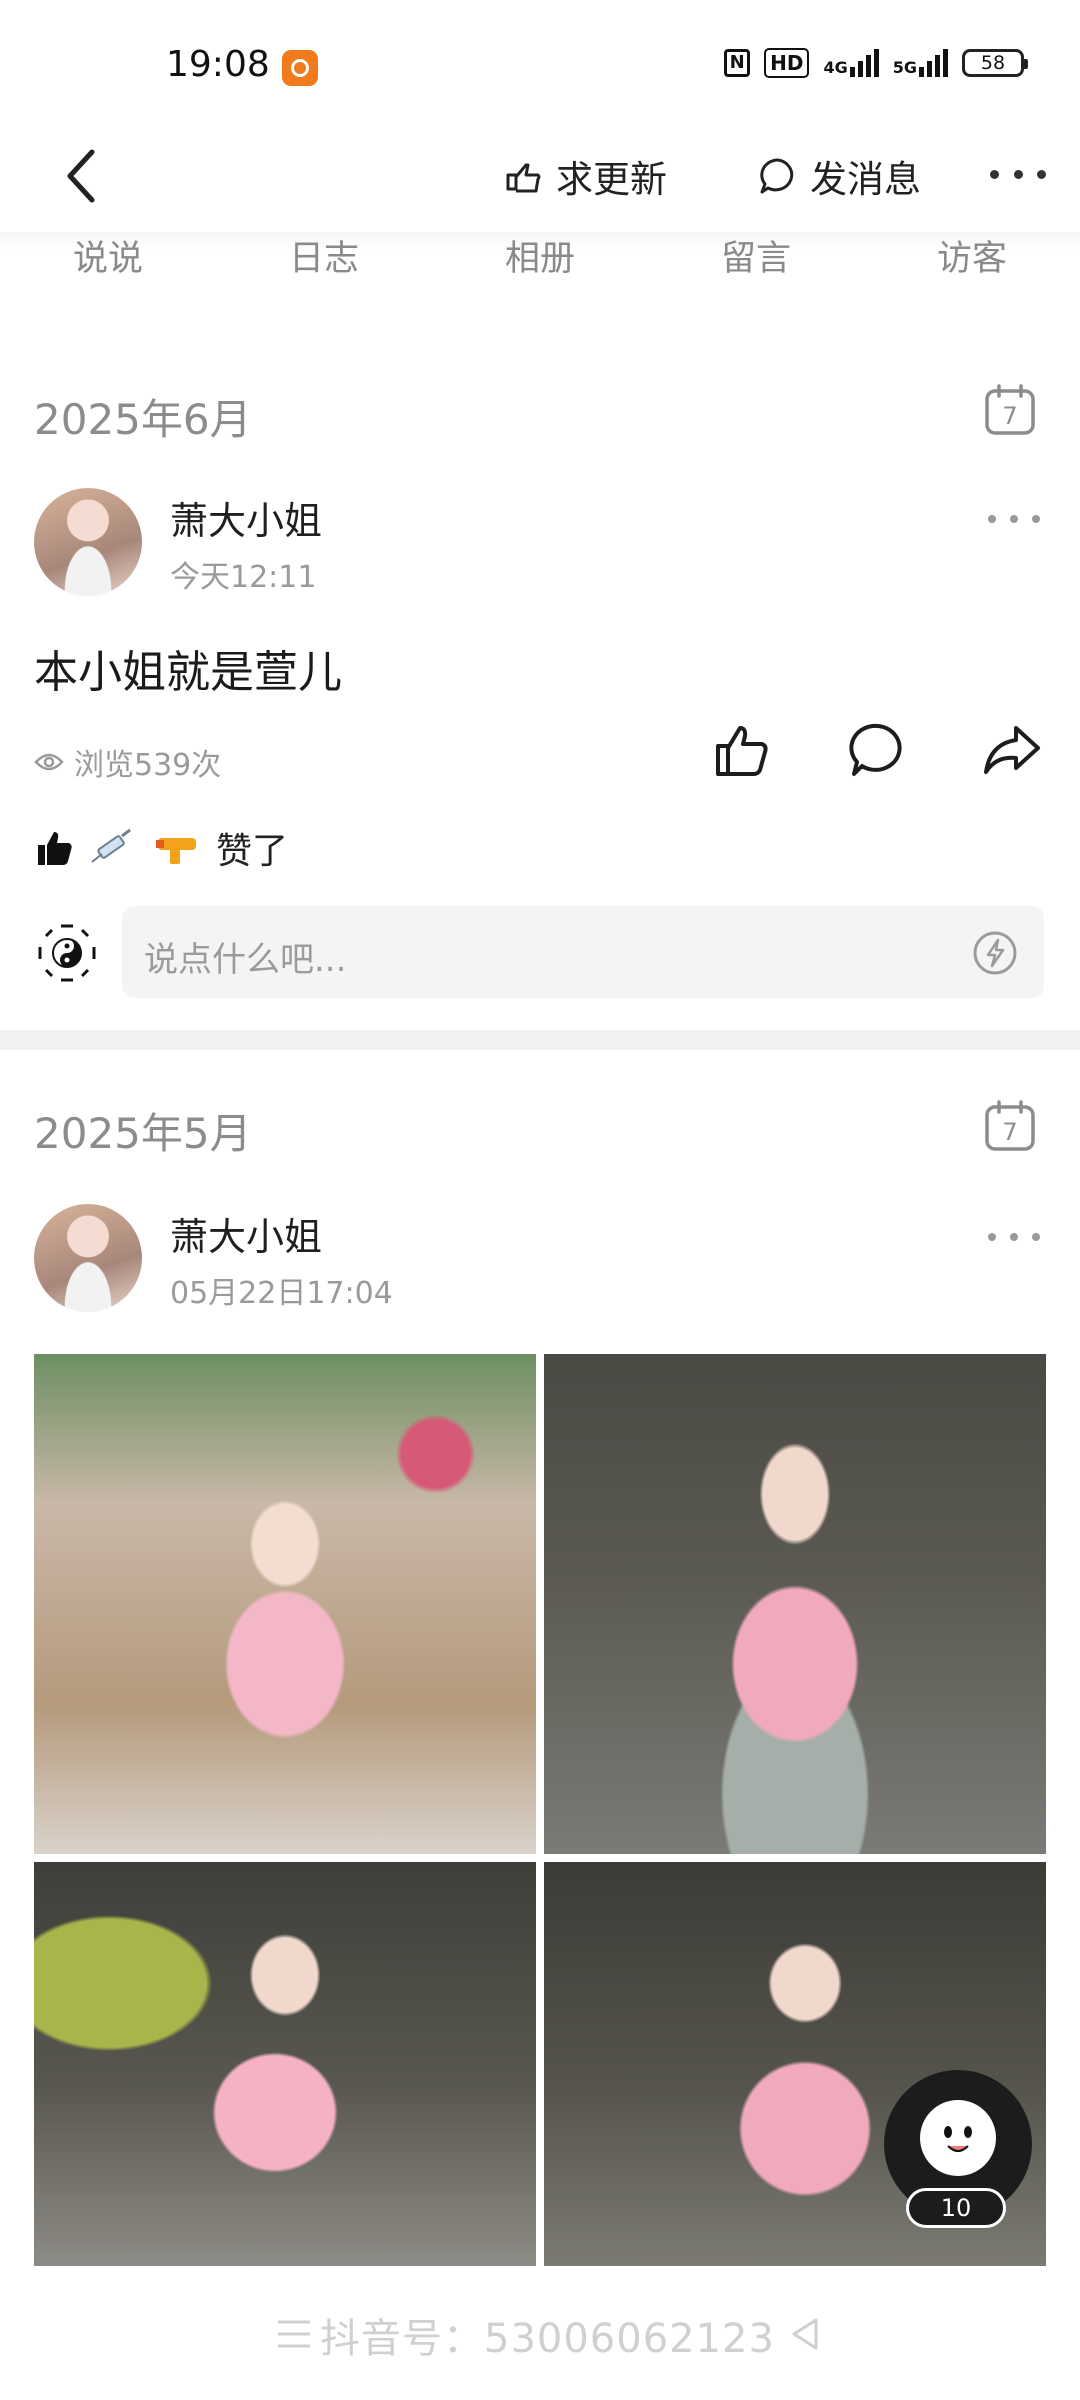 The width and height of the screenshot is (1080, 2400). Describe the element at coordinates (300, 68) in the screenshot. I see `app-notification-icon` at that location.